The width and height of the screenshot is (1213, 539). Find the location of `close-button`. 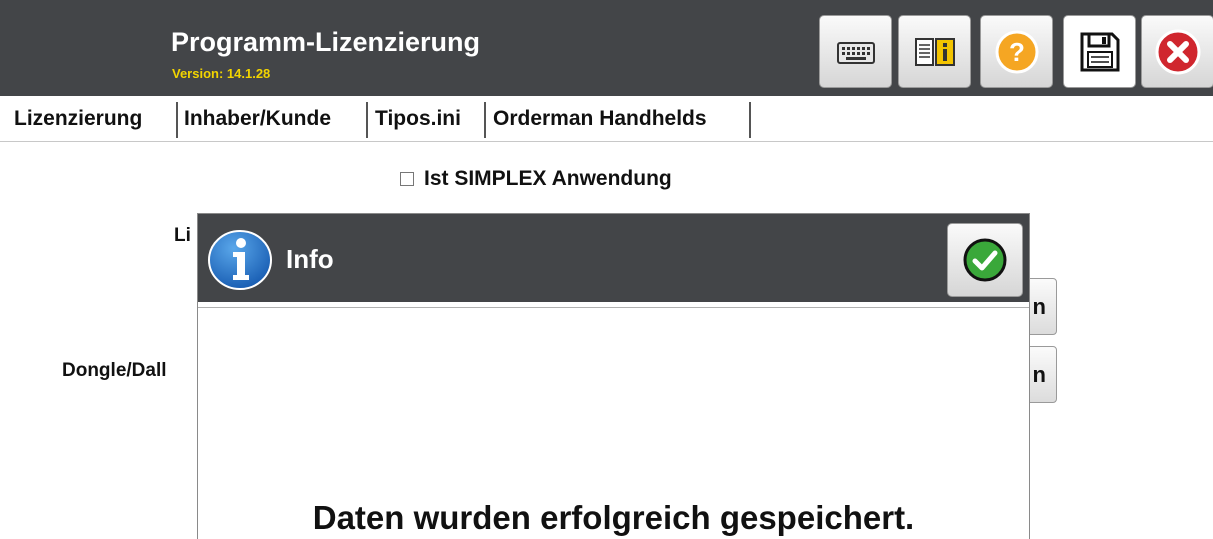

close-button is located at coordinates (1177, 51).